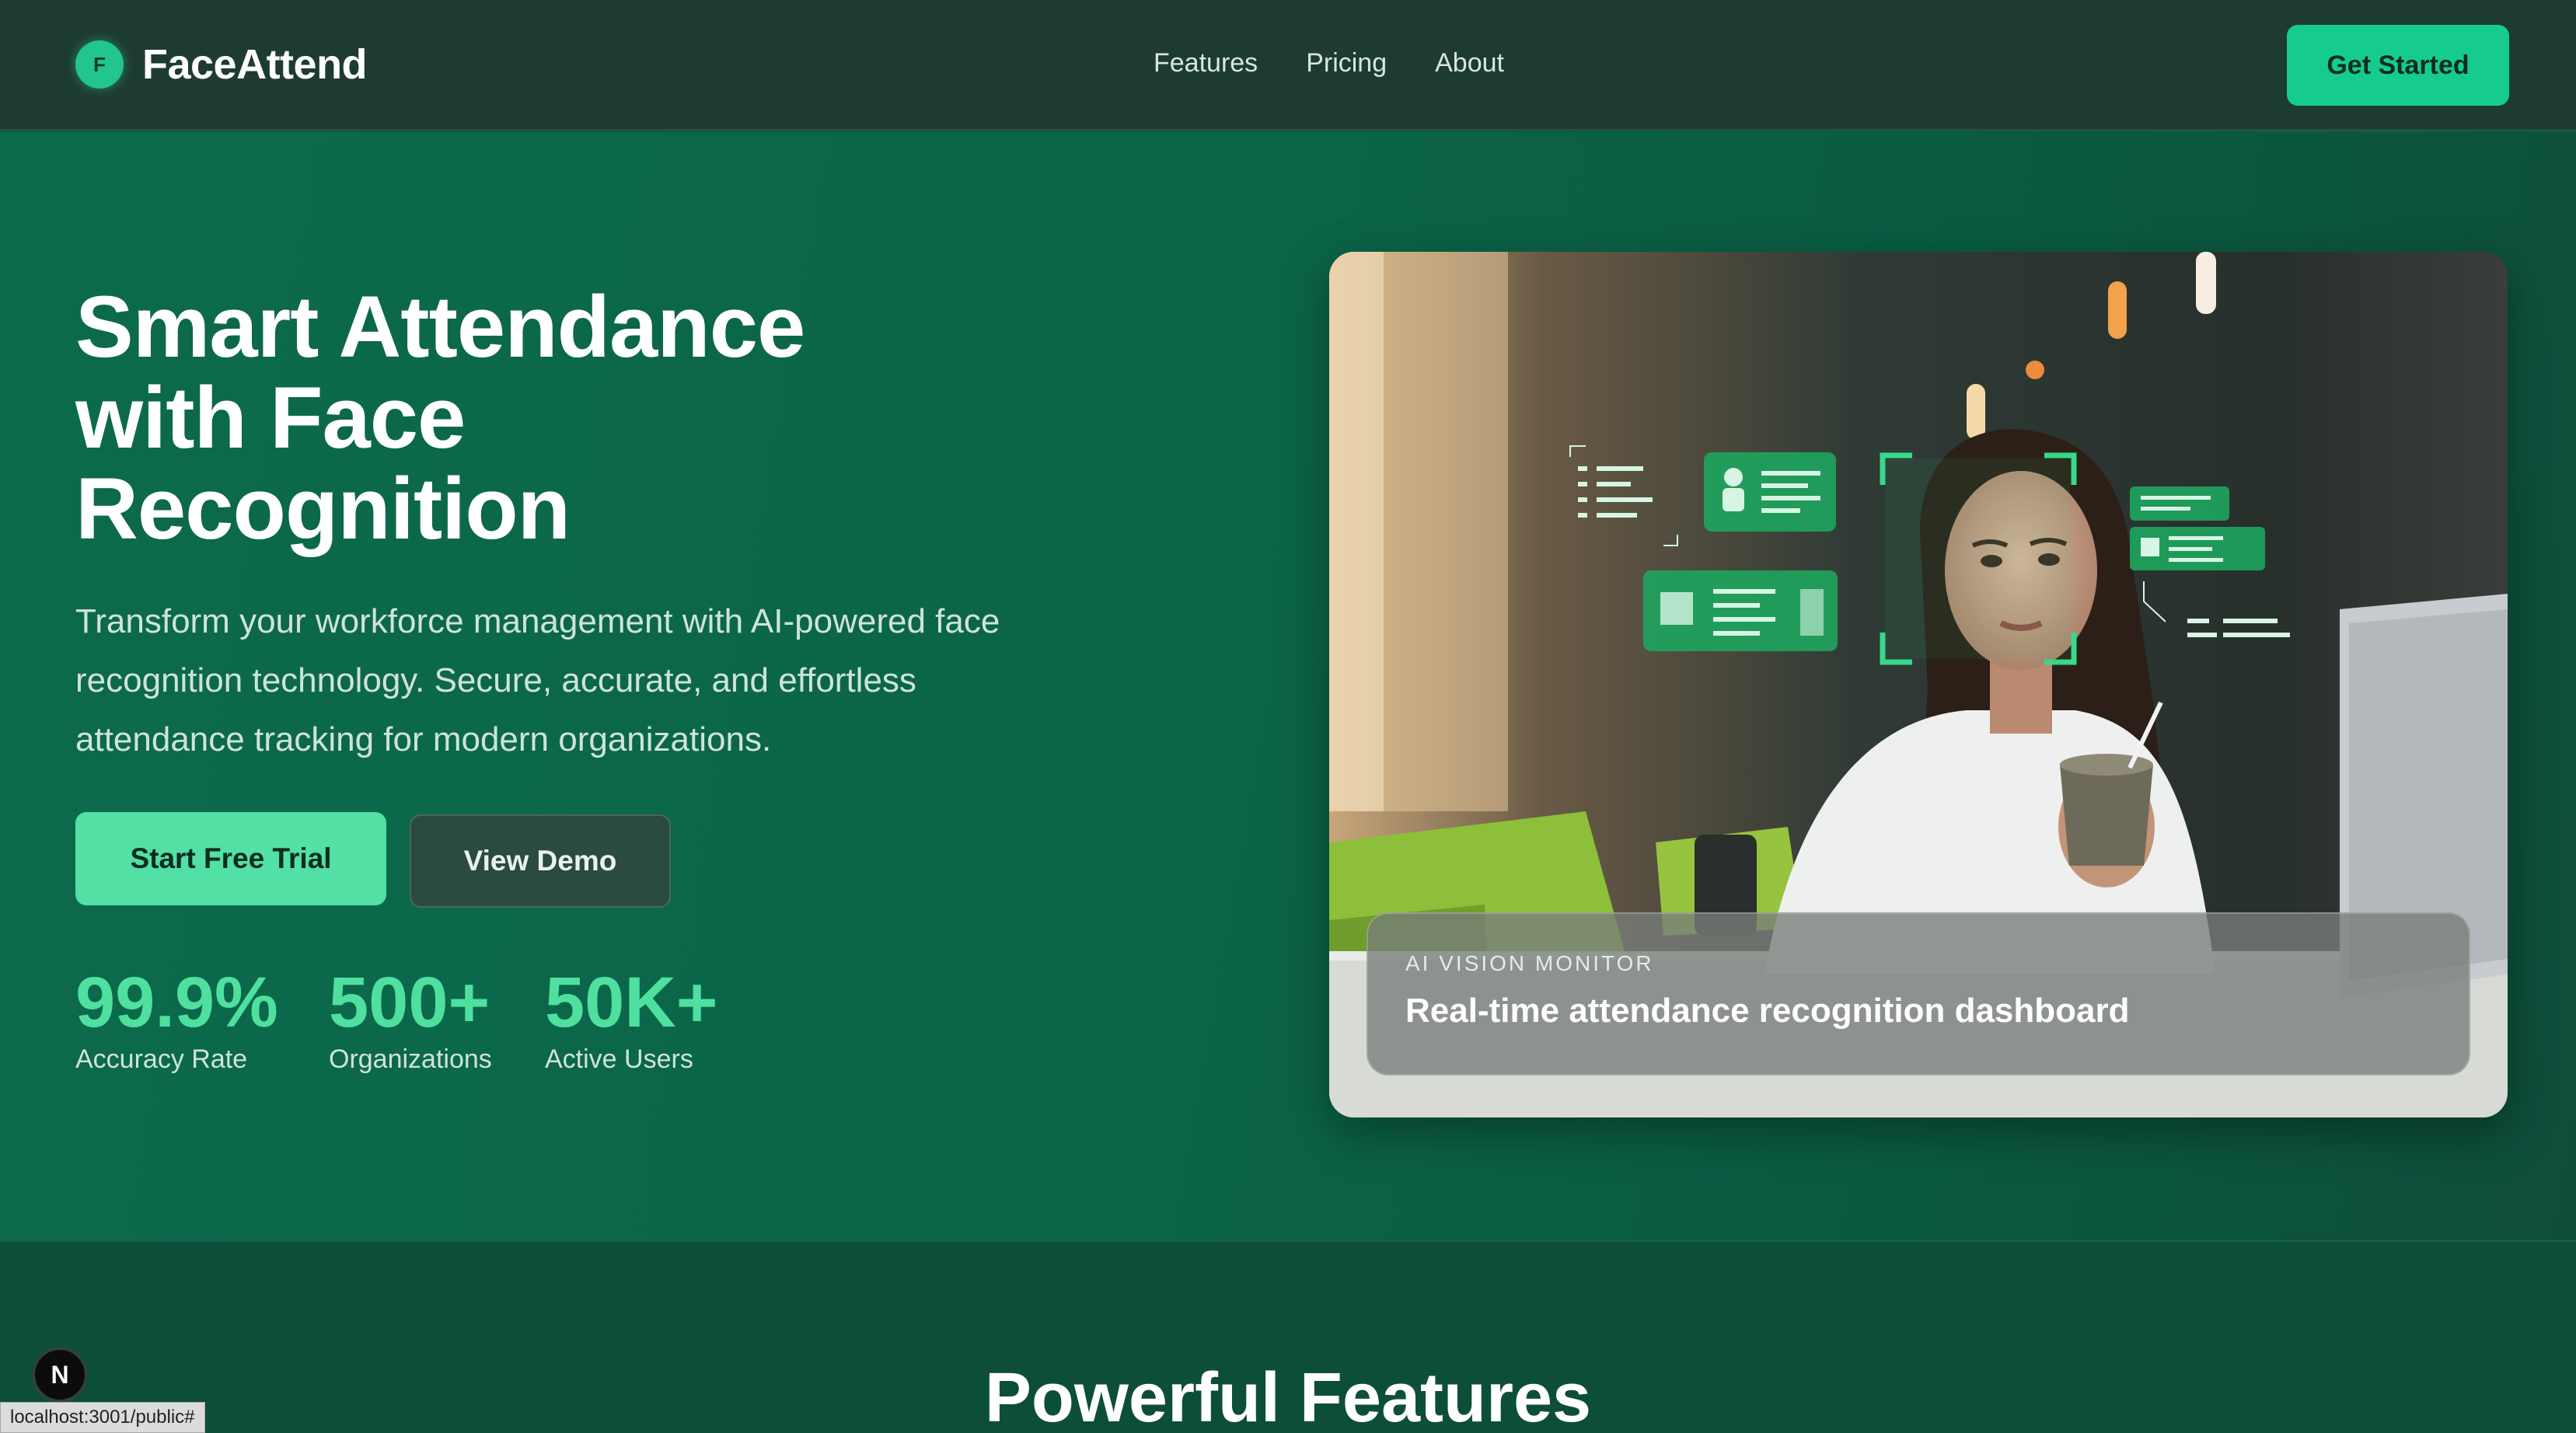 The width and height of the screenshot is (2576, 1433). What do you see at coordinates (162, 1059) in the screenshot?
I see `stat-label: Accuracy Rate` at bounding box center [162, 1059].